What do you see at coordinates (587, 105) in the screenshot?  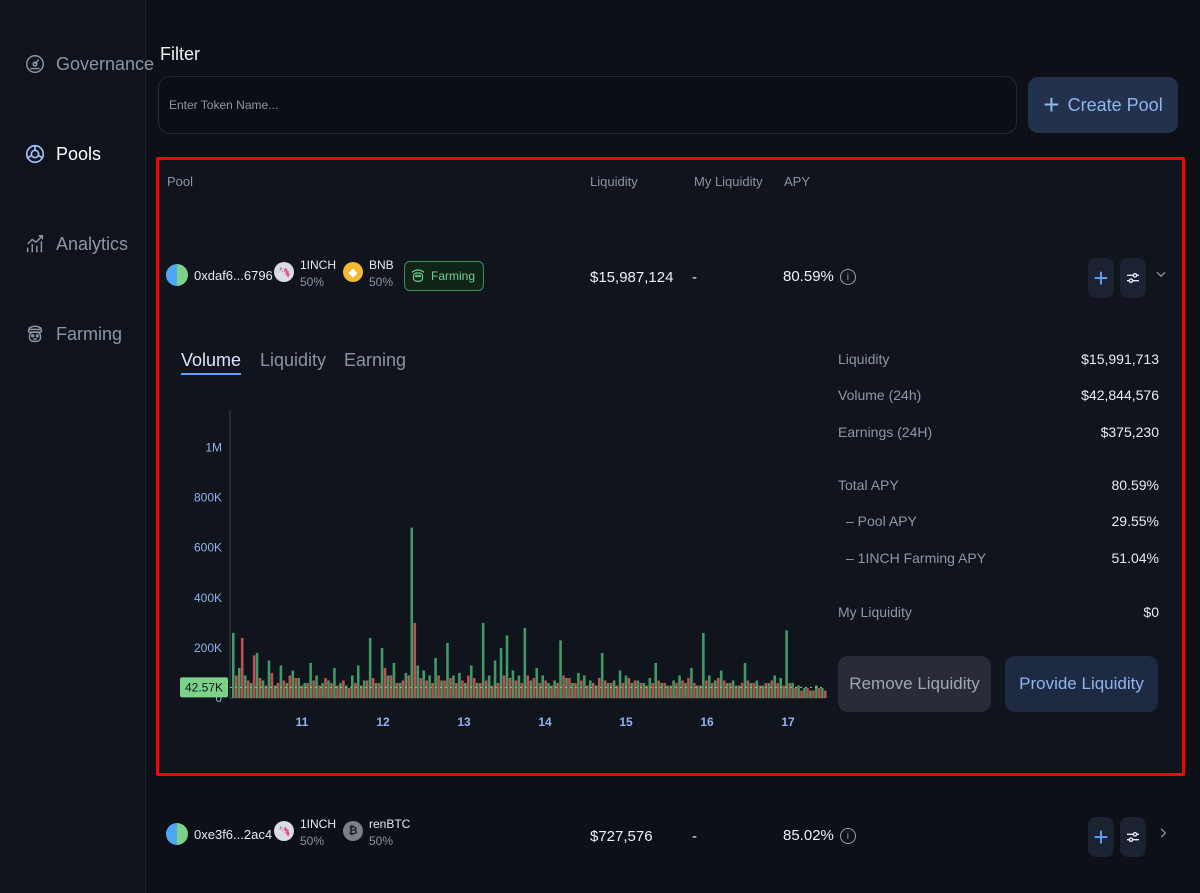 I see `token-search-input` at bounding box center [587, 105].